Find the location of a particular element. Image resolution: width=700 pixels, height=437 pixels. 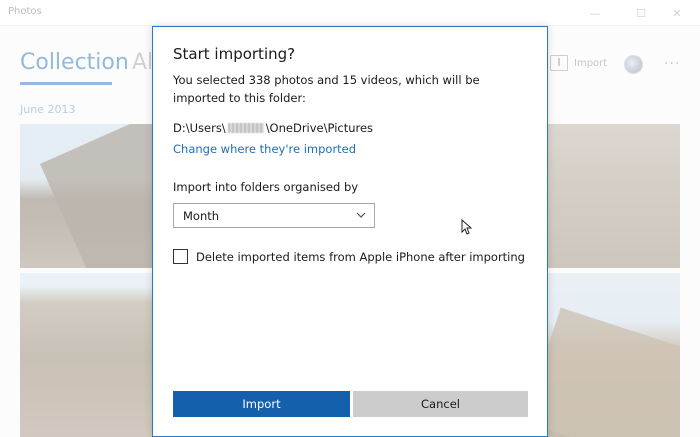

organise-by-dropdown: Month is located at coordinates (274, 215).